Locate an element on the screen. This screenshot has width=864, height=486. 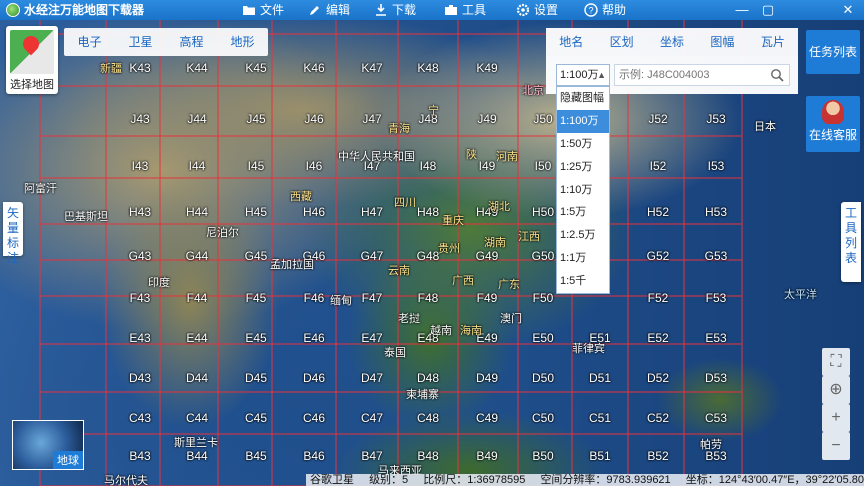
grid-cell-label: C46 is located at coordinates (314, 418).